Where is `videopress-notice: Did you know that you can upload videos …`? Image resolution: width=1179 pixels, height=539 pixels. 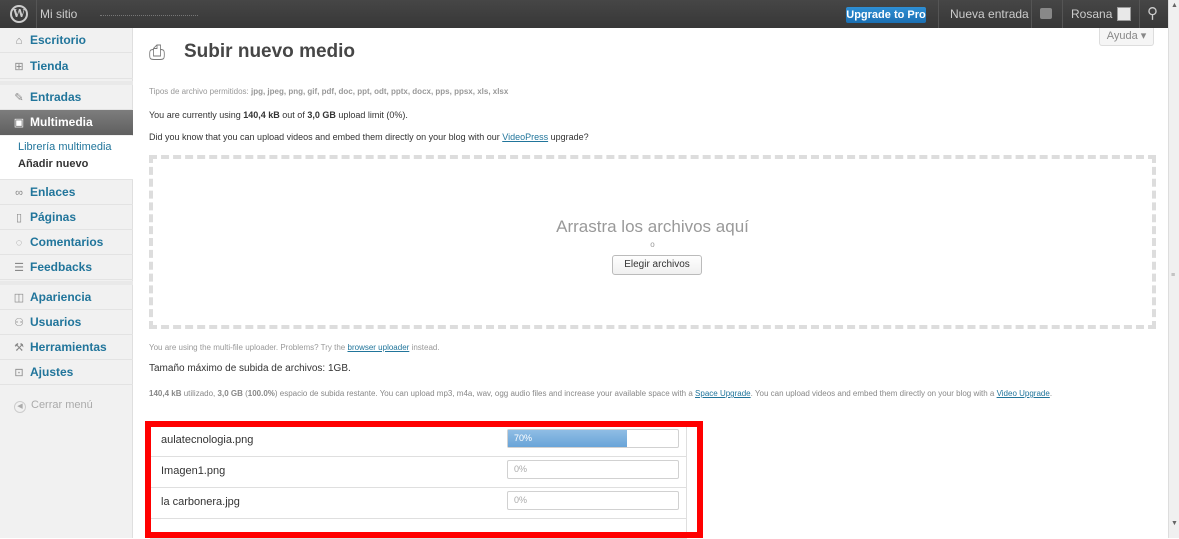 videopress-notice: Did you know that you can upload videos … is located at coordinates (369, 137).